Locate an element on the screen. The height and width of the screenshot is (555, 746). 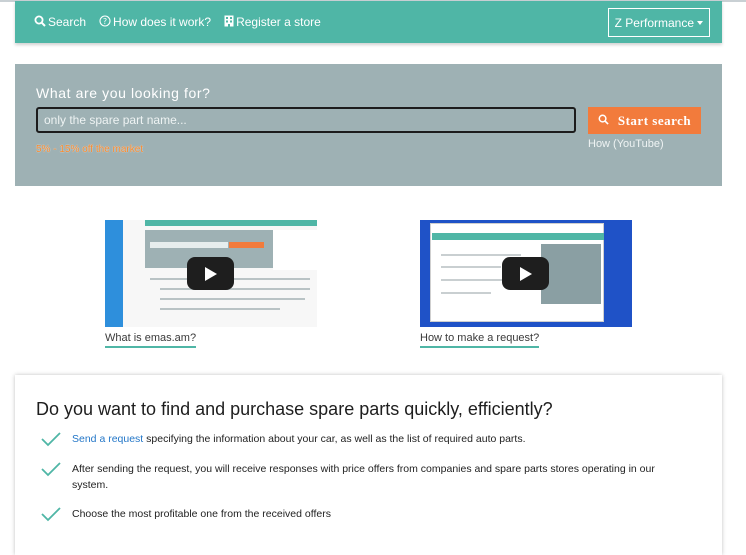
store-dropdown: Z Performance is located at coordinates (658, 22).